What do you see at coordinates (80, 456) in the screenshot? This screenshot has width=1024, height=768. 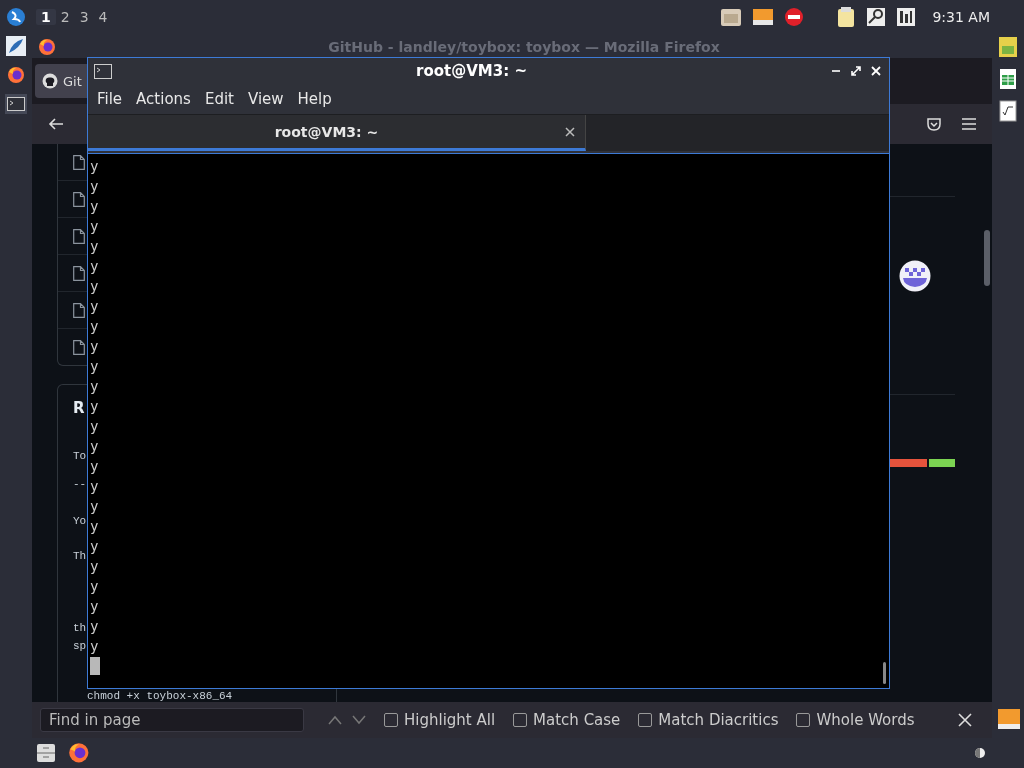 I see `readme-text: To` at bounding box center [80, 456].